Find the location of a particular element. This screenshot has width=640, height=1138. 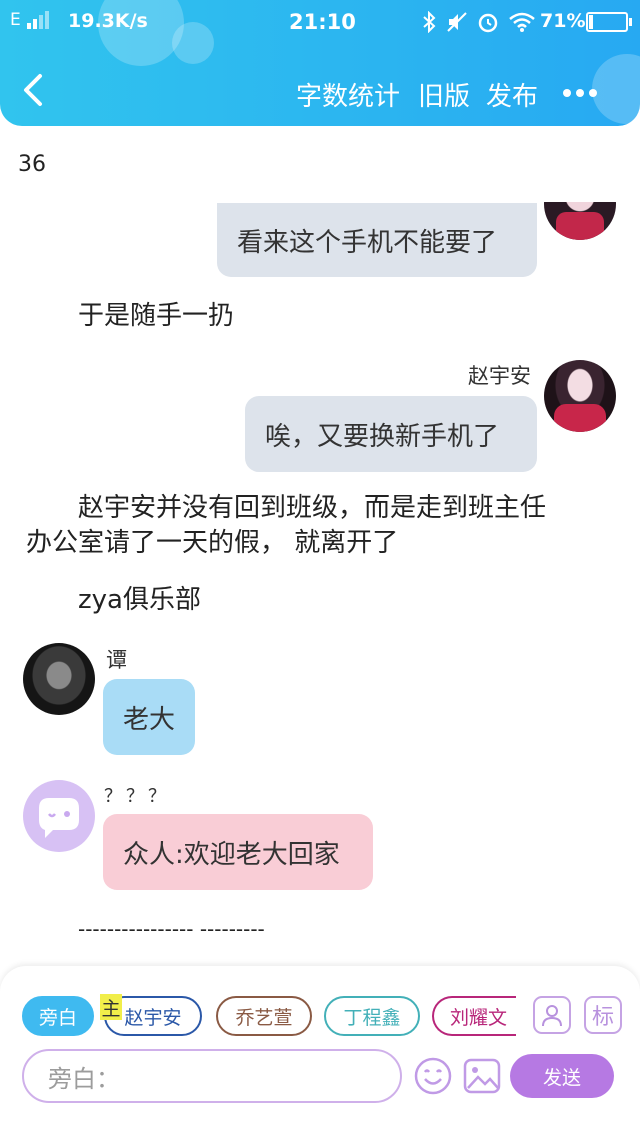

tag-button: 标 is located at coordinates (603, 1015).